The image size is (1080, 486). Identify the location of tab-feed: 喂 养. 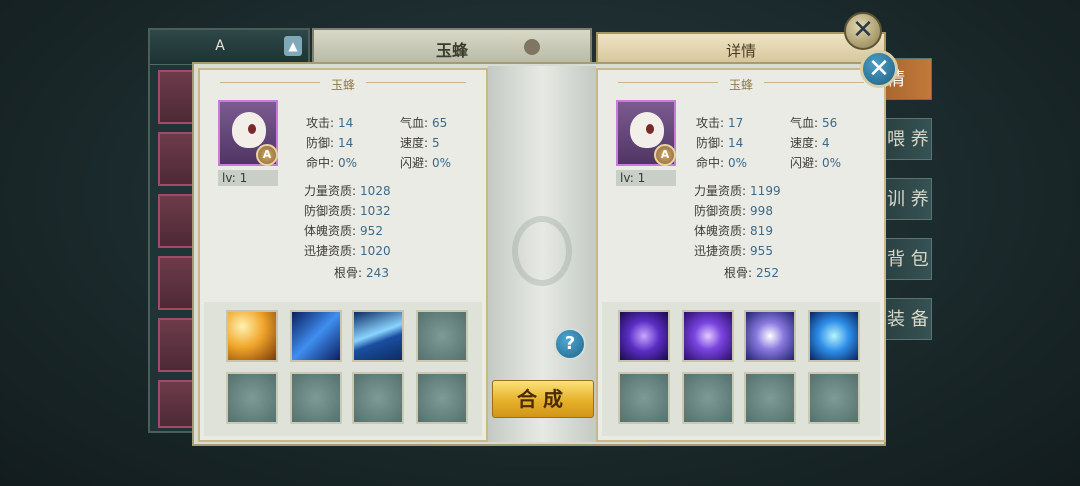
(906, 139).